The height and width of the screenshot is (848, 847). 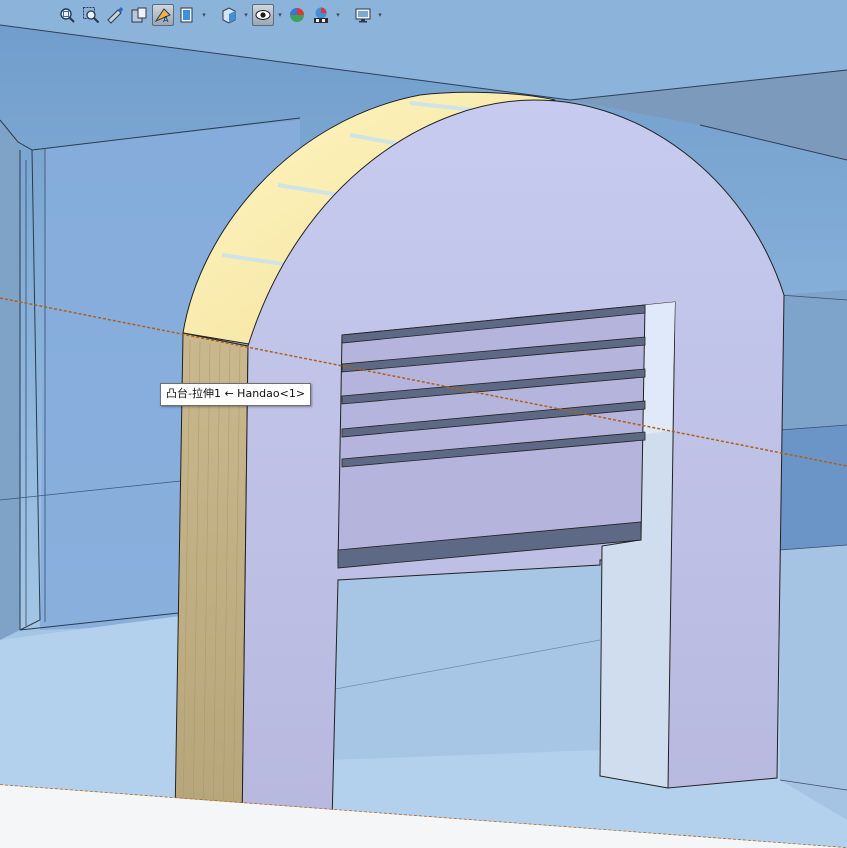 What do you see at coordinates (211, 581) in the screenshot?
I see `left-leg-side-face` at bounding box center [211, 581].